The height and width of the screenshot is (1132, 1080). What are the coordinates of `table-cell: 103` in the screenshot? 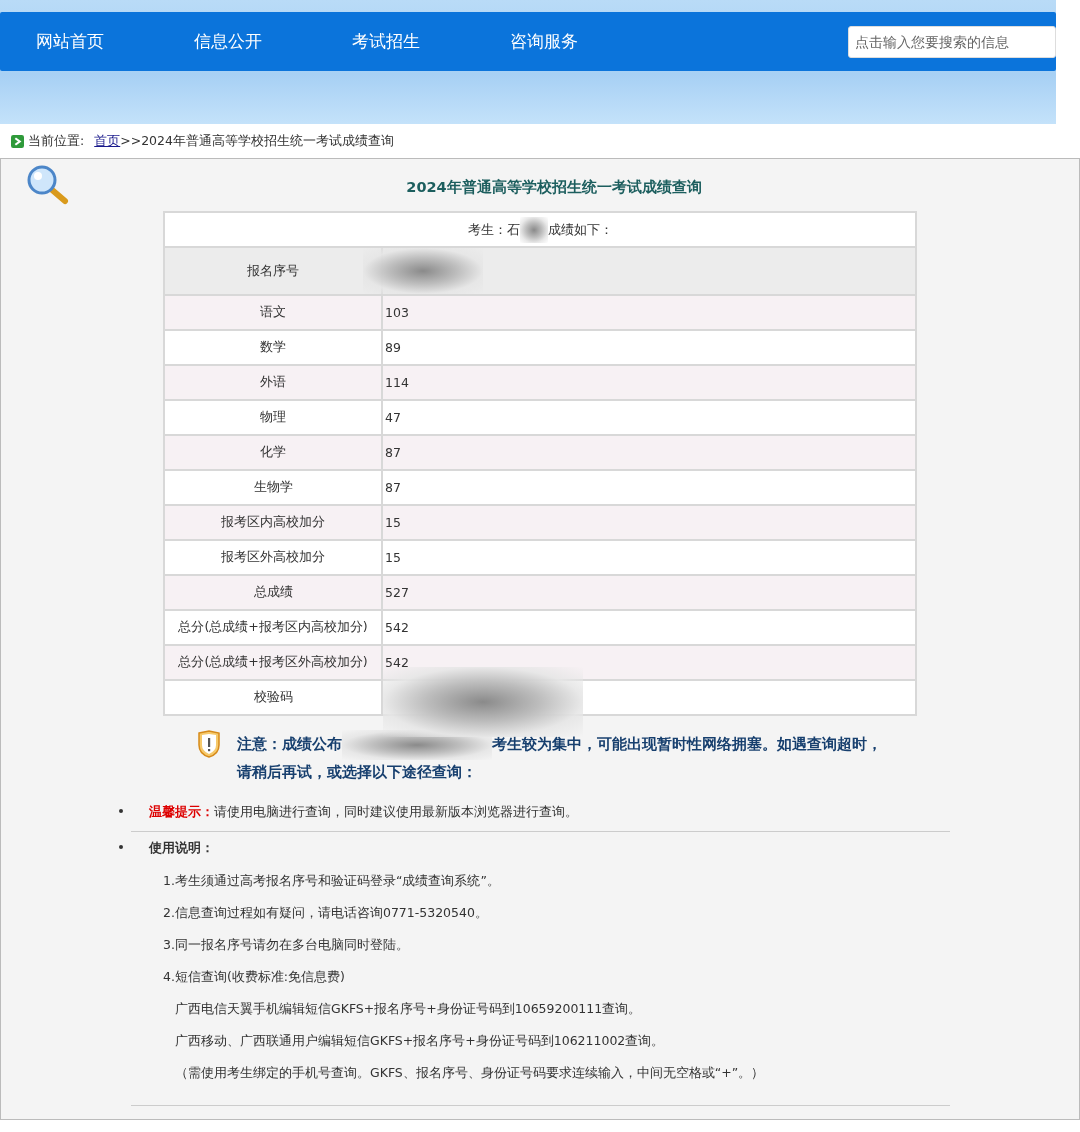 It's located at (649, 312).